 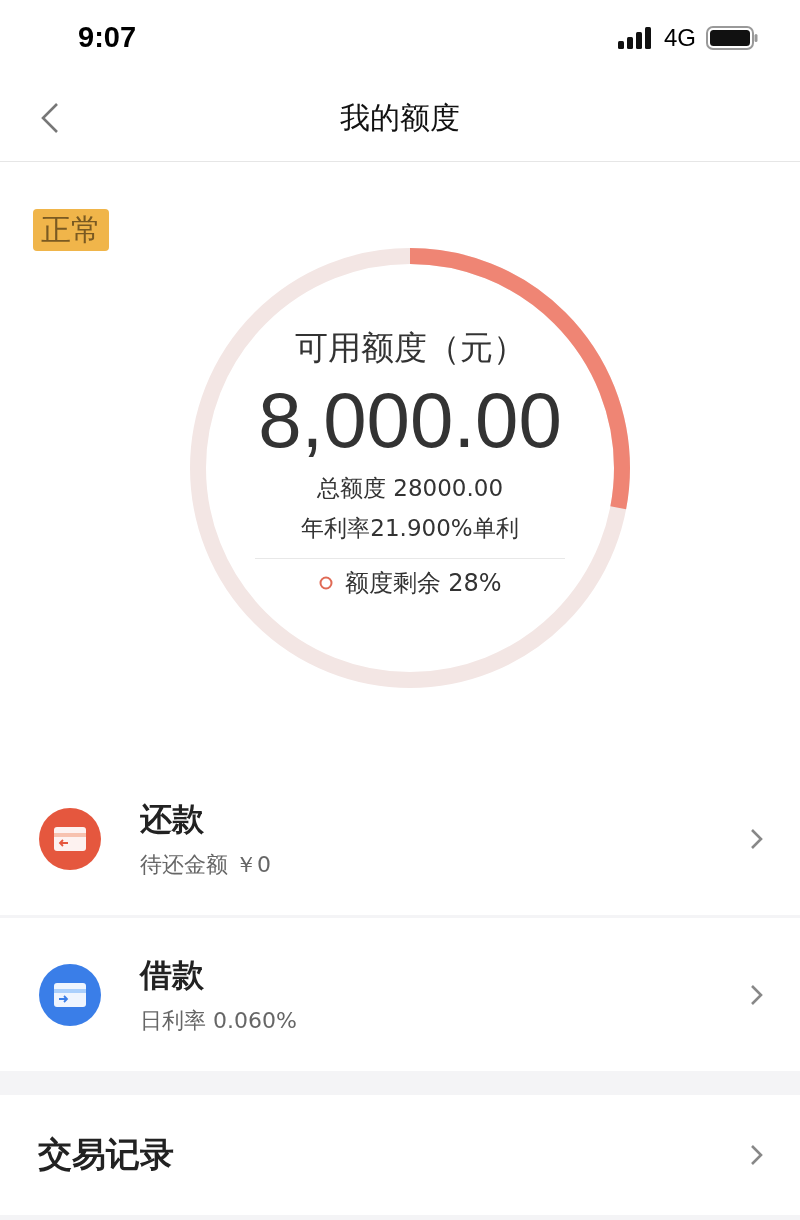 What do you see at coordinates (410, 528) in the screenshot?
I see `annual-rate: 年利率21.900%单利` at bounding box center [410, 528].